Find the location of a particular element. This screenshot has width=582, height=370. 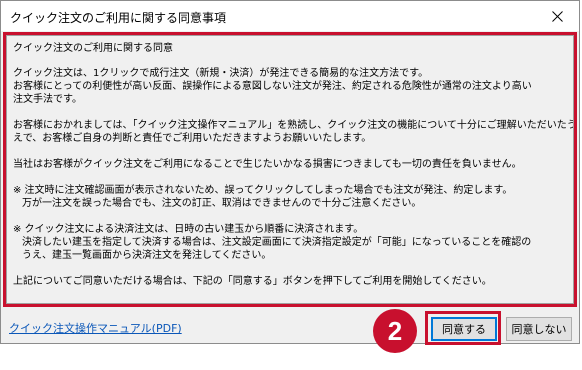

step-number-badge: 2 is located at coordinates (395, 331).